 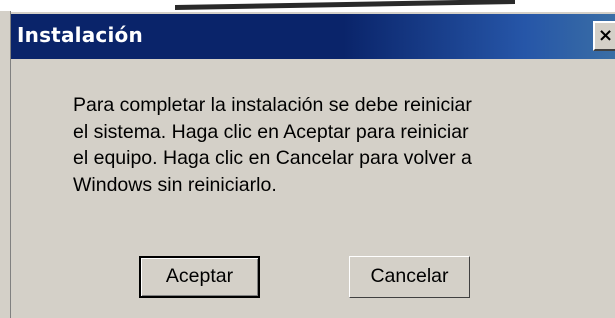 I want to click on cancel-button: Cancelar, so click(x=409, y=277).